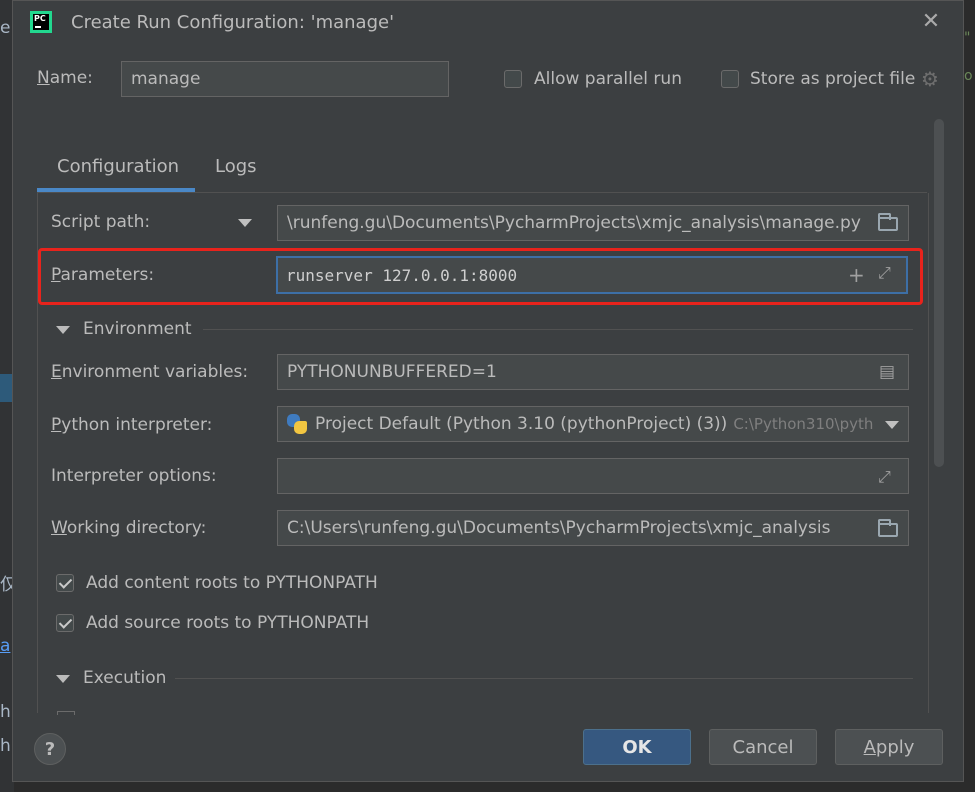 Image resolution: width=975 pixels, height=792 pixels. What do you see at coordinates (233, 22) in the screenshot?
I see `dialog-title: Create Run Configuration: 'manage'` at bounding box center [233, 22].